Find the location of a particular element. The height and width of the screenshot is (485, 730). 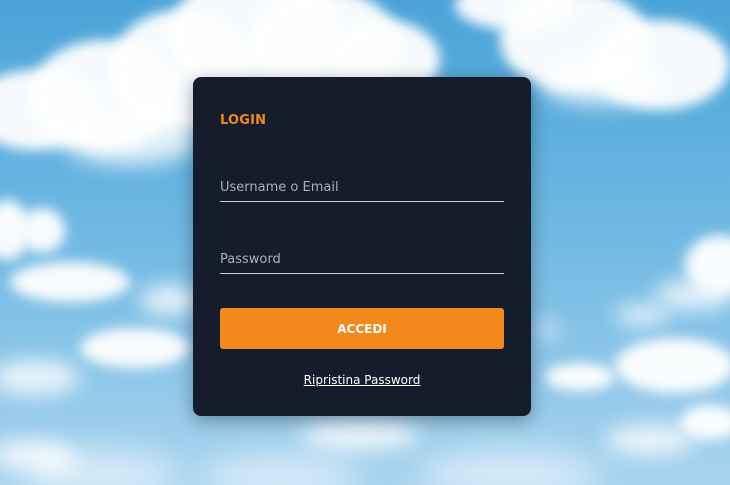

login-title: LOGIN is located at coordinates (243, 120).